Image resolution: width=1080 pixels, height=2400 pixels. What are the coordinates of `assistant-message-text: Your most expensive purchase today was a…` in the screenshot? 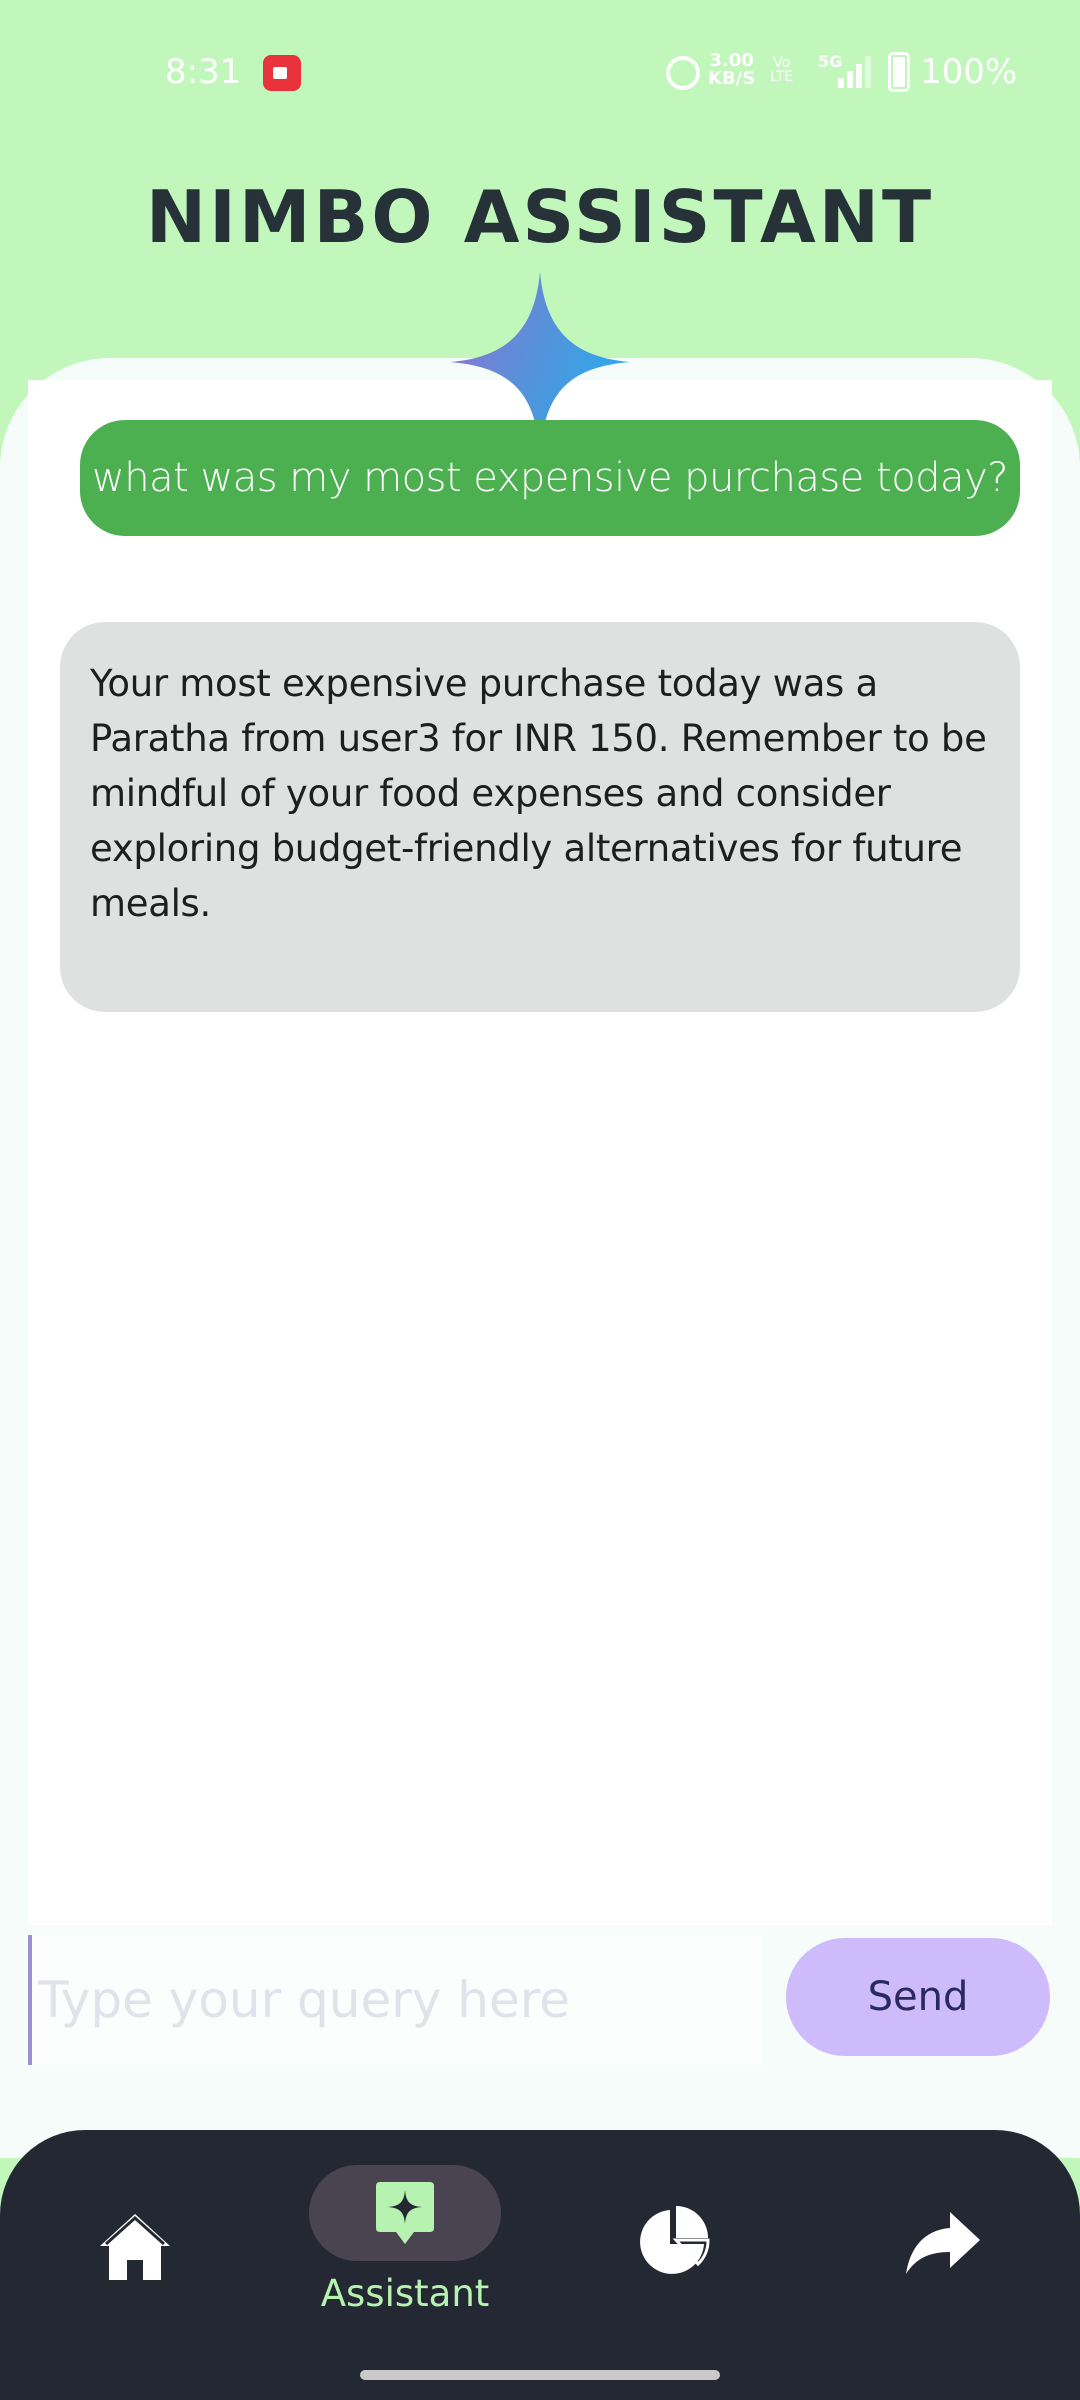 It's located at (538, 793).